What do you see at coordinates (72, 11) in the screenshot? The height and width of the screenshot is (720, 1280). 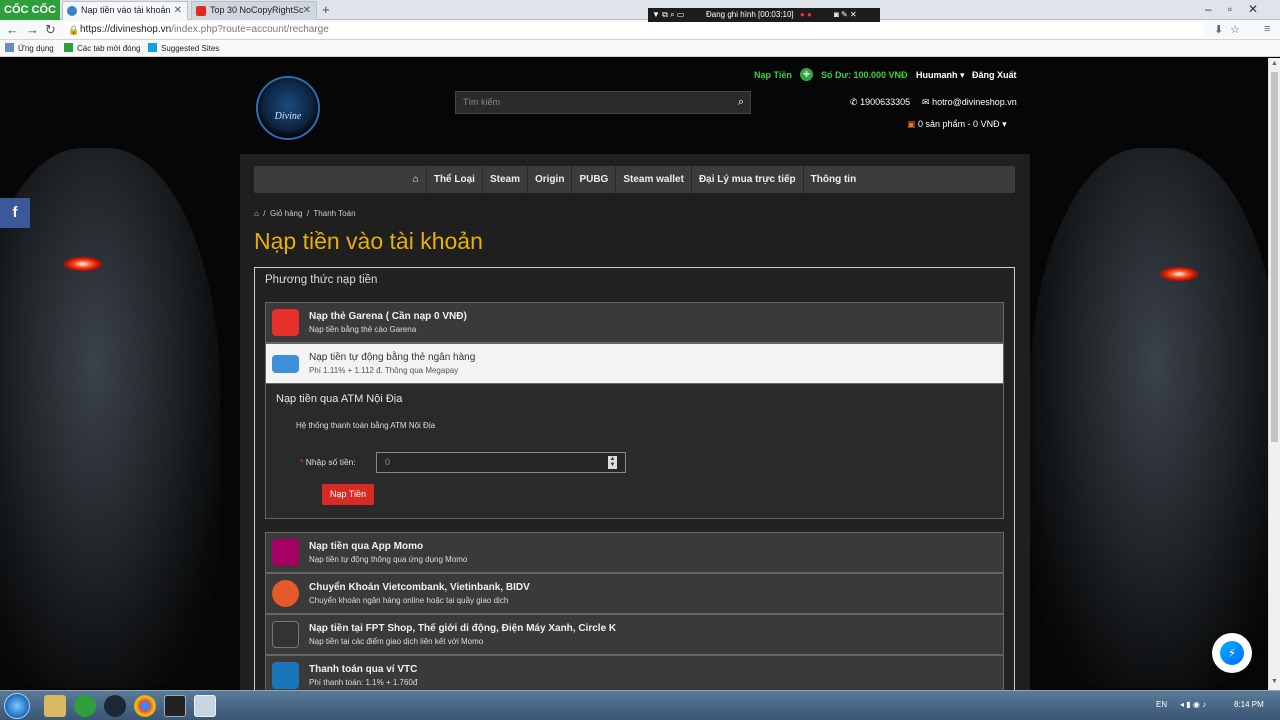 I see `tab-favicon-icon` at bounding box center [72, 11].